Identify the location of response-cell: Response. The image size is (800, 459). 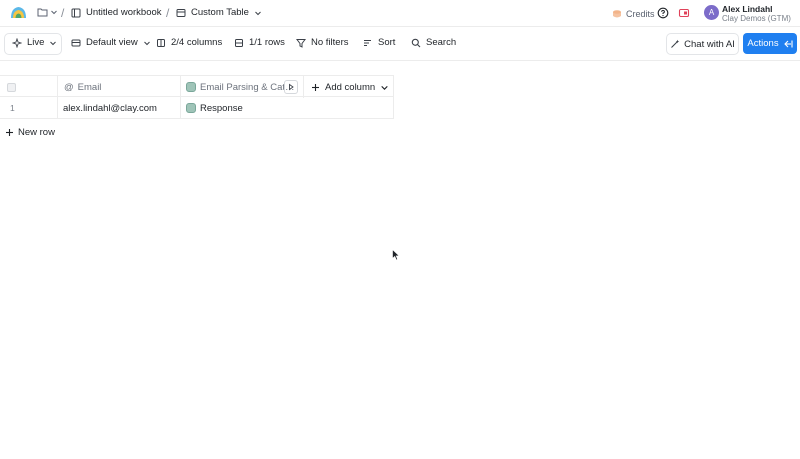
(214, 108).